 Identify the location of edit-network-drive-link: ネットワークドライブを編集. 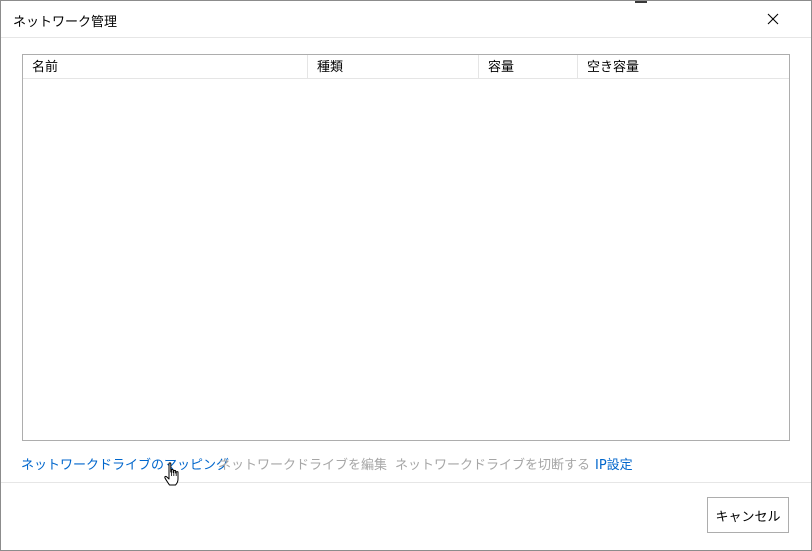
(302, 463).